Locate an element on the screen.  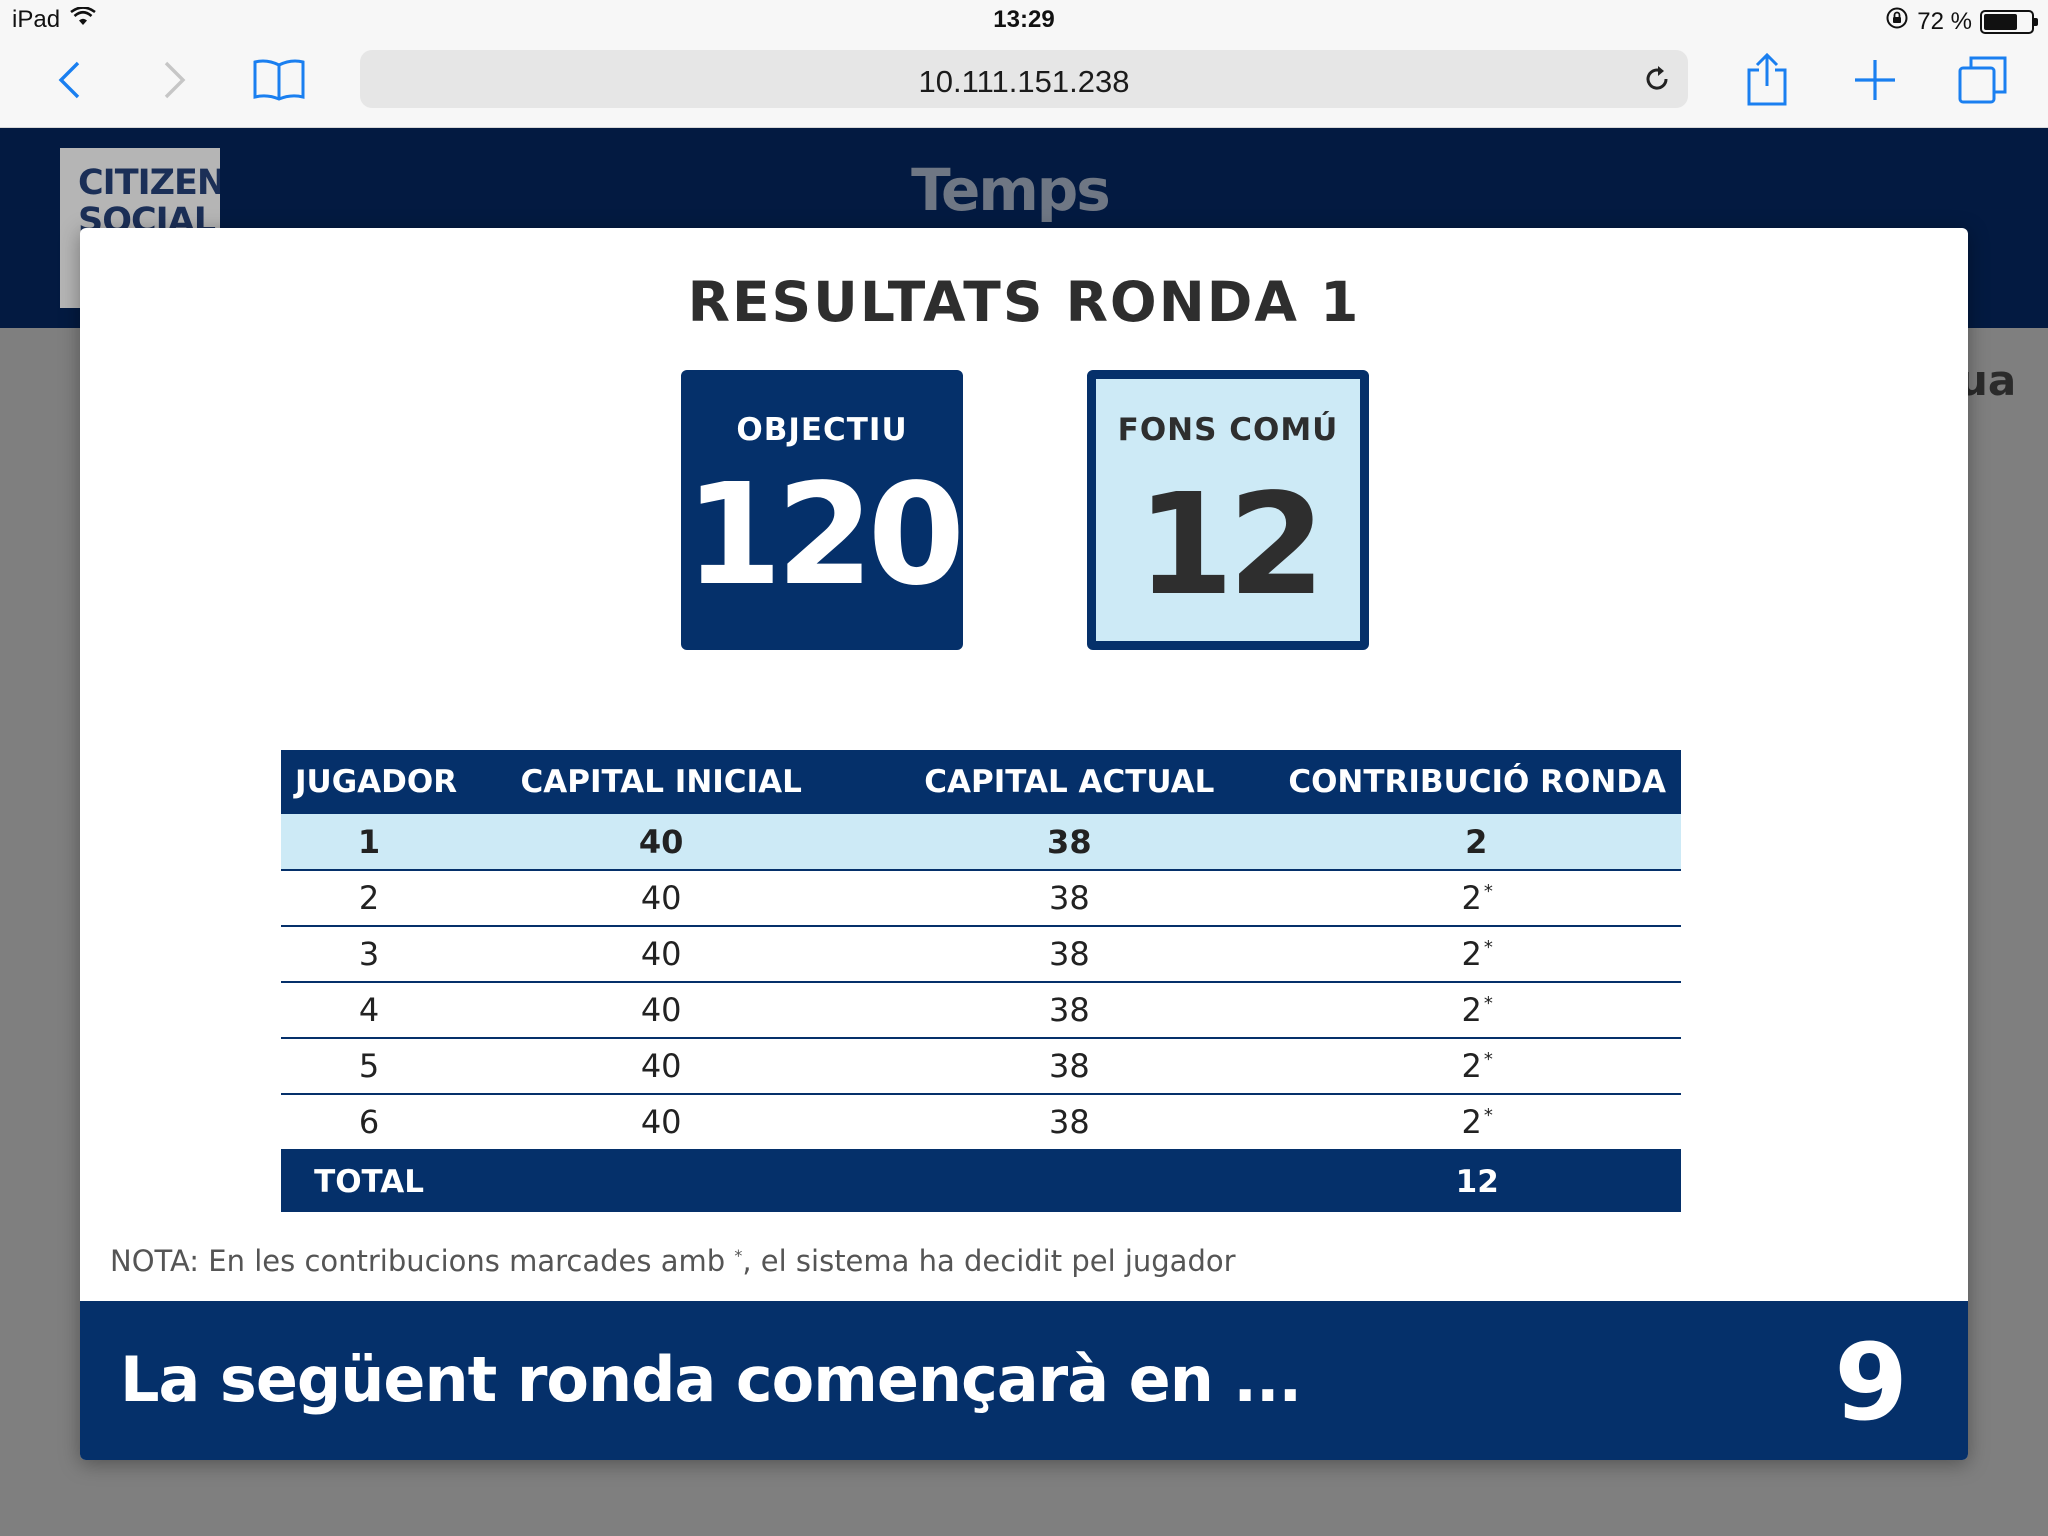
fons-comu-label: FONS COMÚ is located at coordinates (1228, 430).